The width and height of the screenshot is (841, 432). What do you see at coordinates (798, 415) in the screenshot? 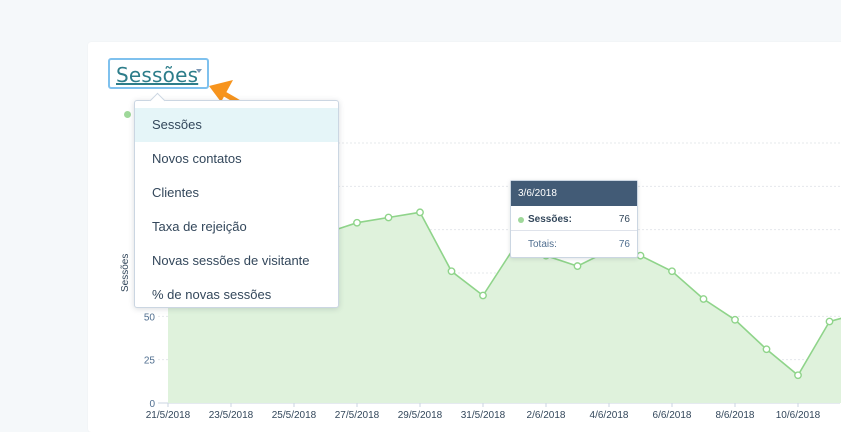
I see `x-tick-label: 10/6/2018` at bounding box center [798, 415].